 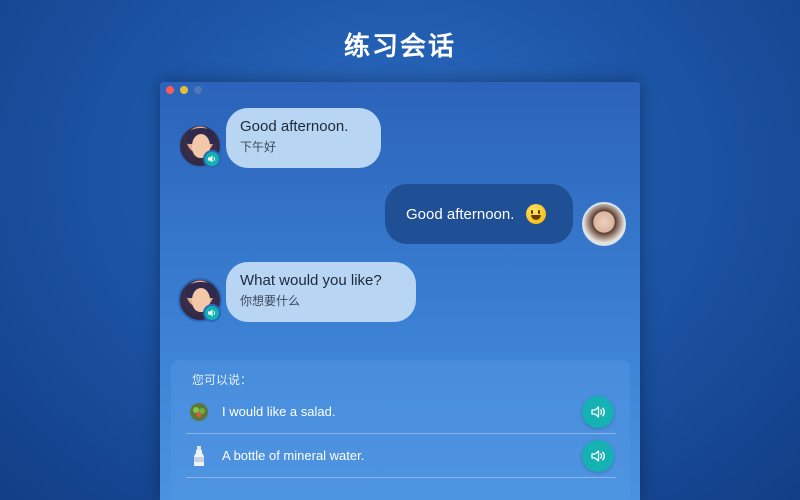 What do you see at coordinates (311, 280) in the screenshot?
I see `message-text: What would you like?` at bounding box center [311, 280].